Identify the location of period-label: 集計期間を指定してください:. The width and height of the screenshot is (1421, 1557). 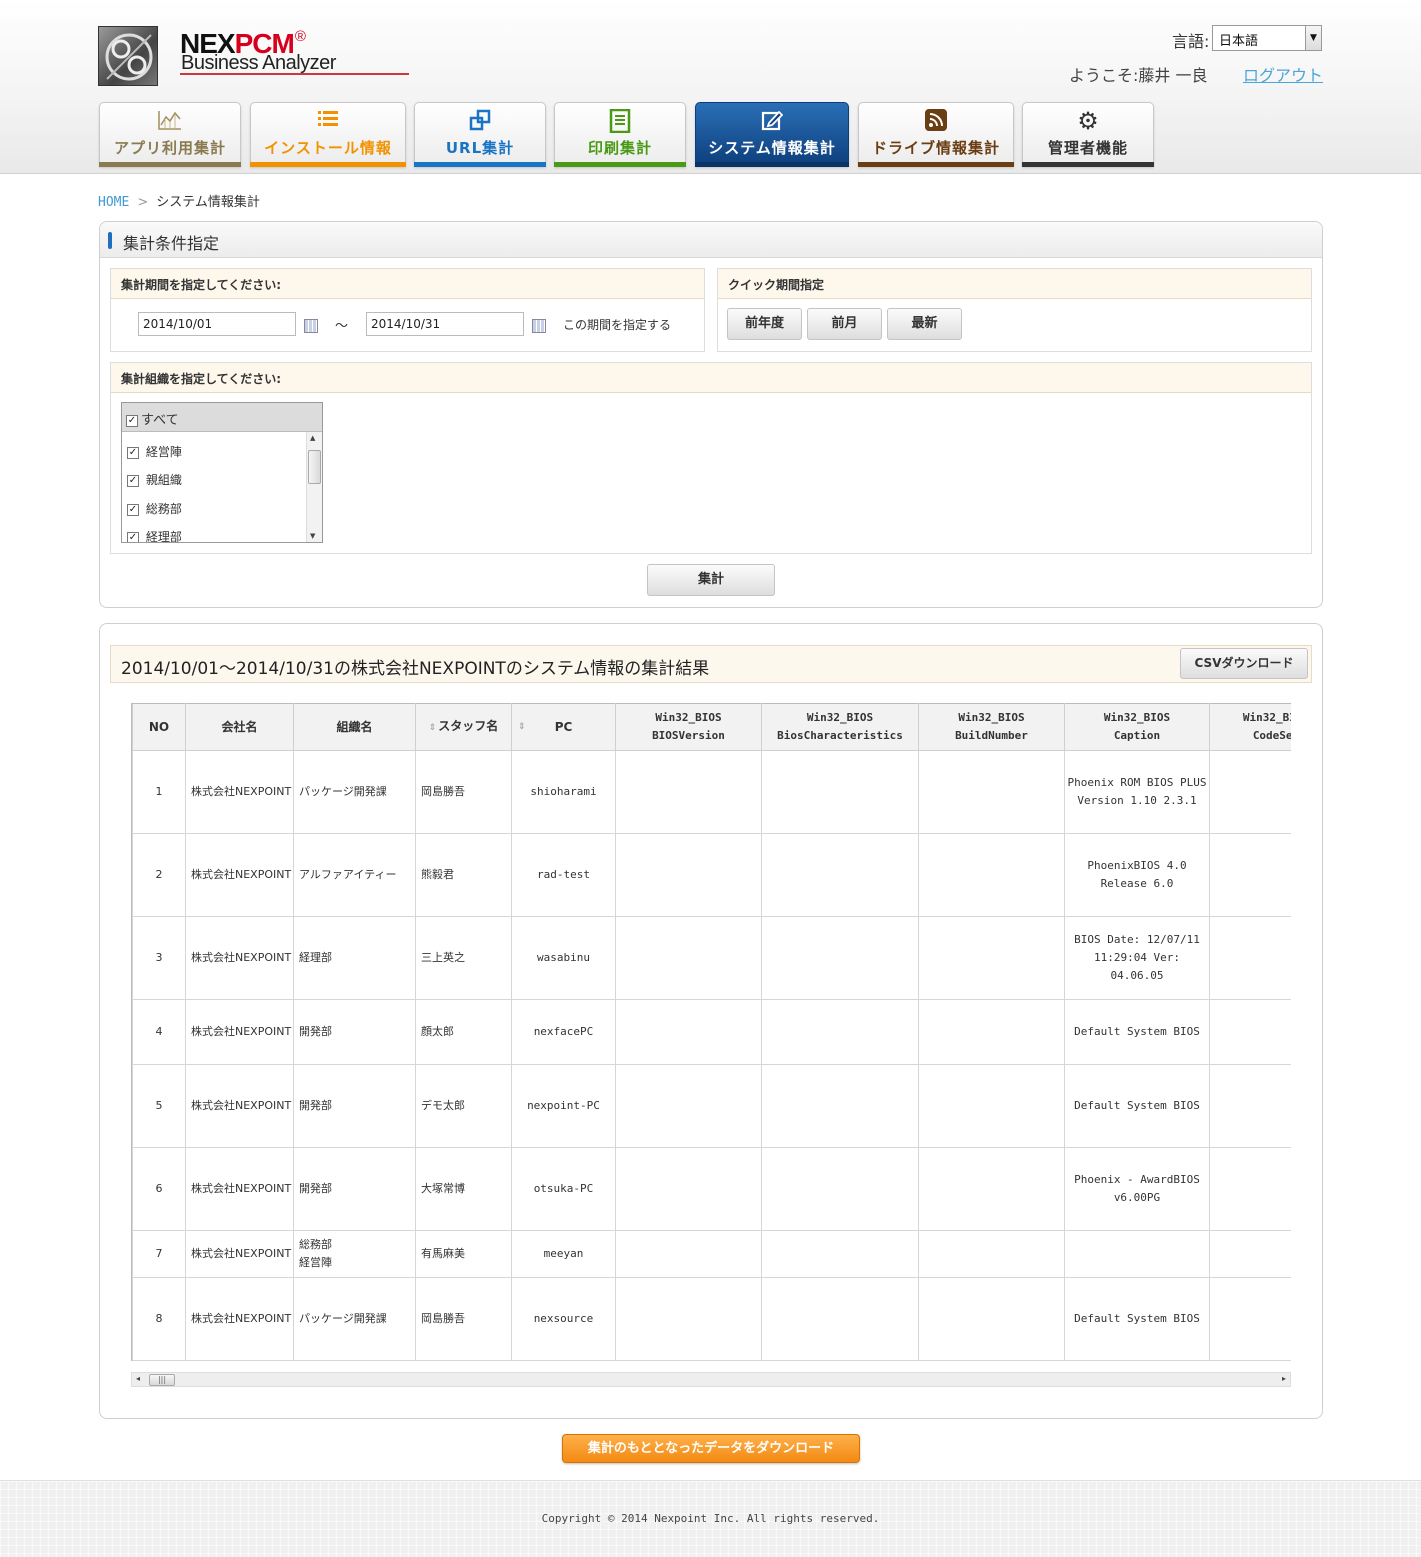
(407, 284).